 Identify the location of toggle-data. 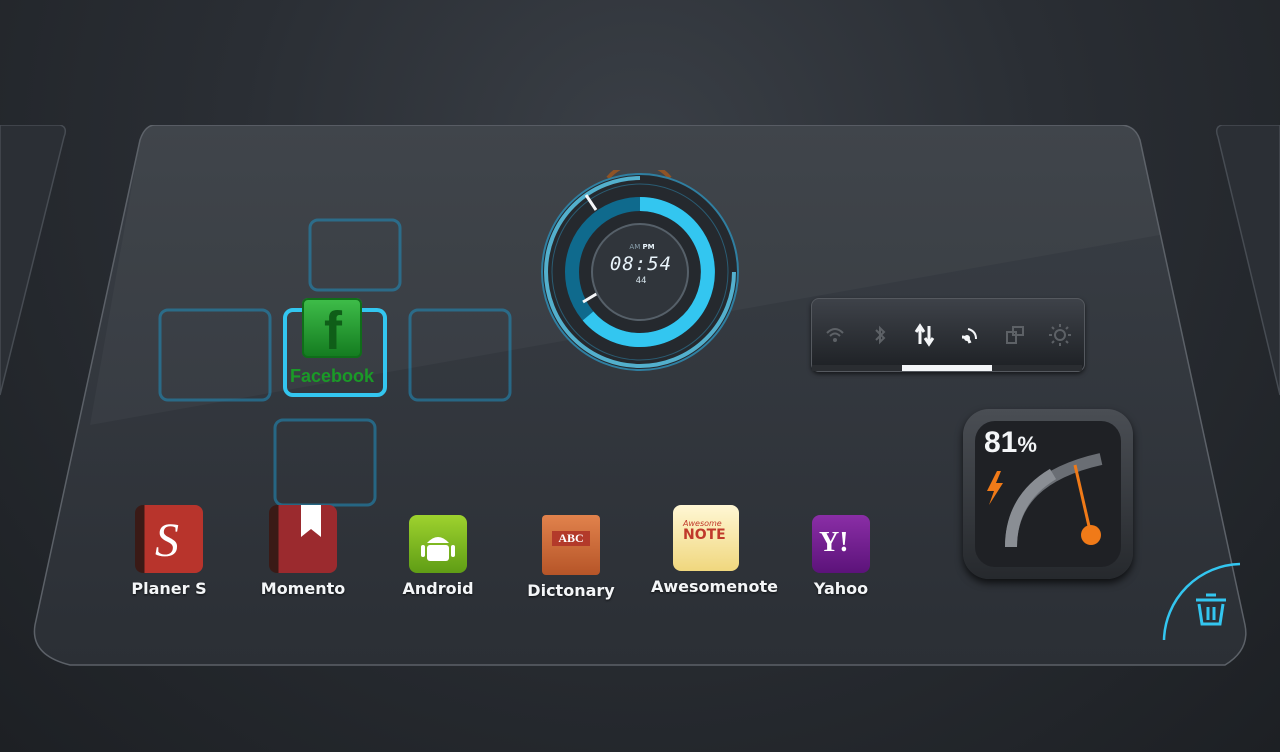
(924, 335).